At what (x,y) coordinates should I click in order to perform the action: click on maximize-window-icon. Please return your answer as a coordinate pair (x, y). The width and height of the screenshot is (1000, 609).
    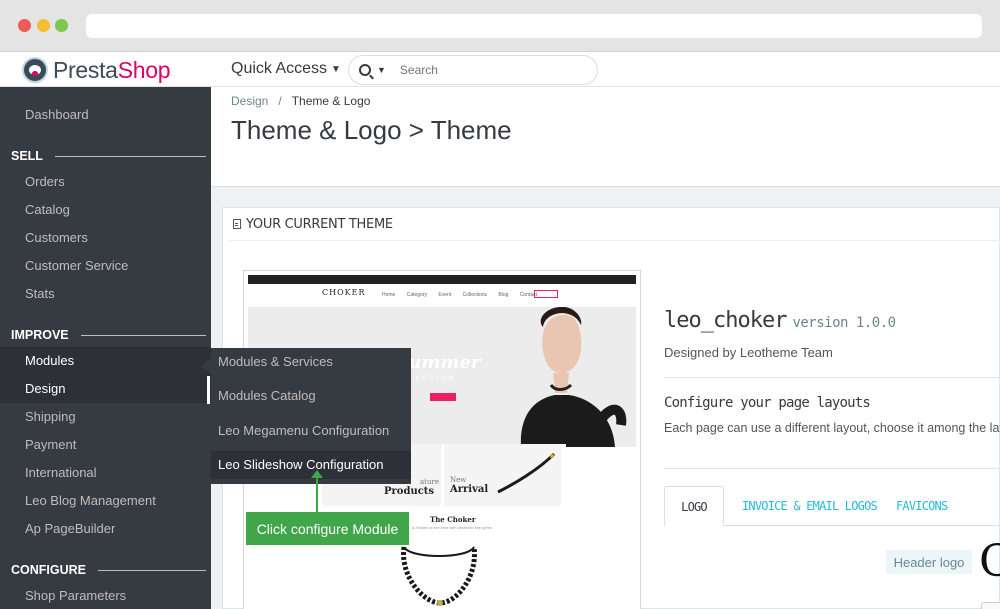
    Looking at the image, I should click on (61, 25).